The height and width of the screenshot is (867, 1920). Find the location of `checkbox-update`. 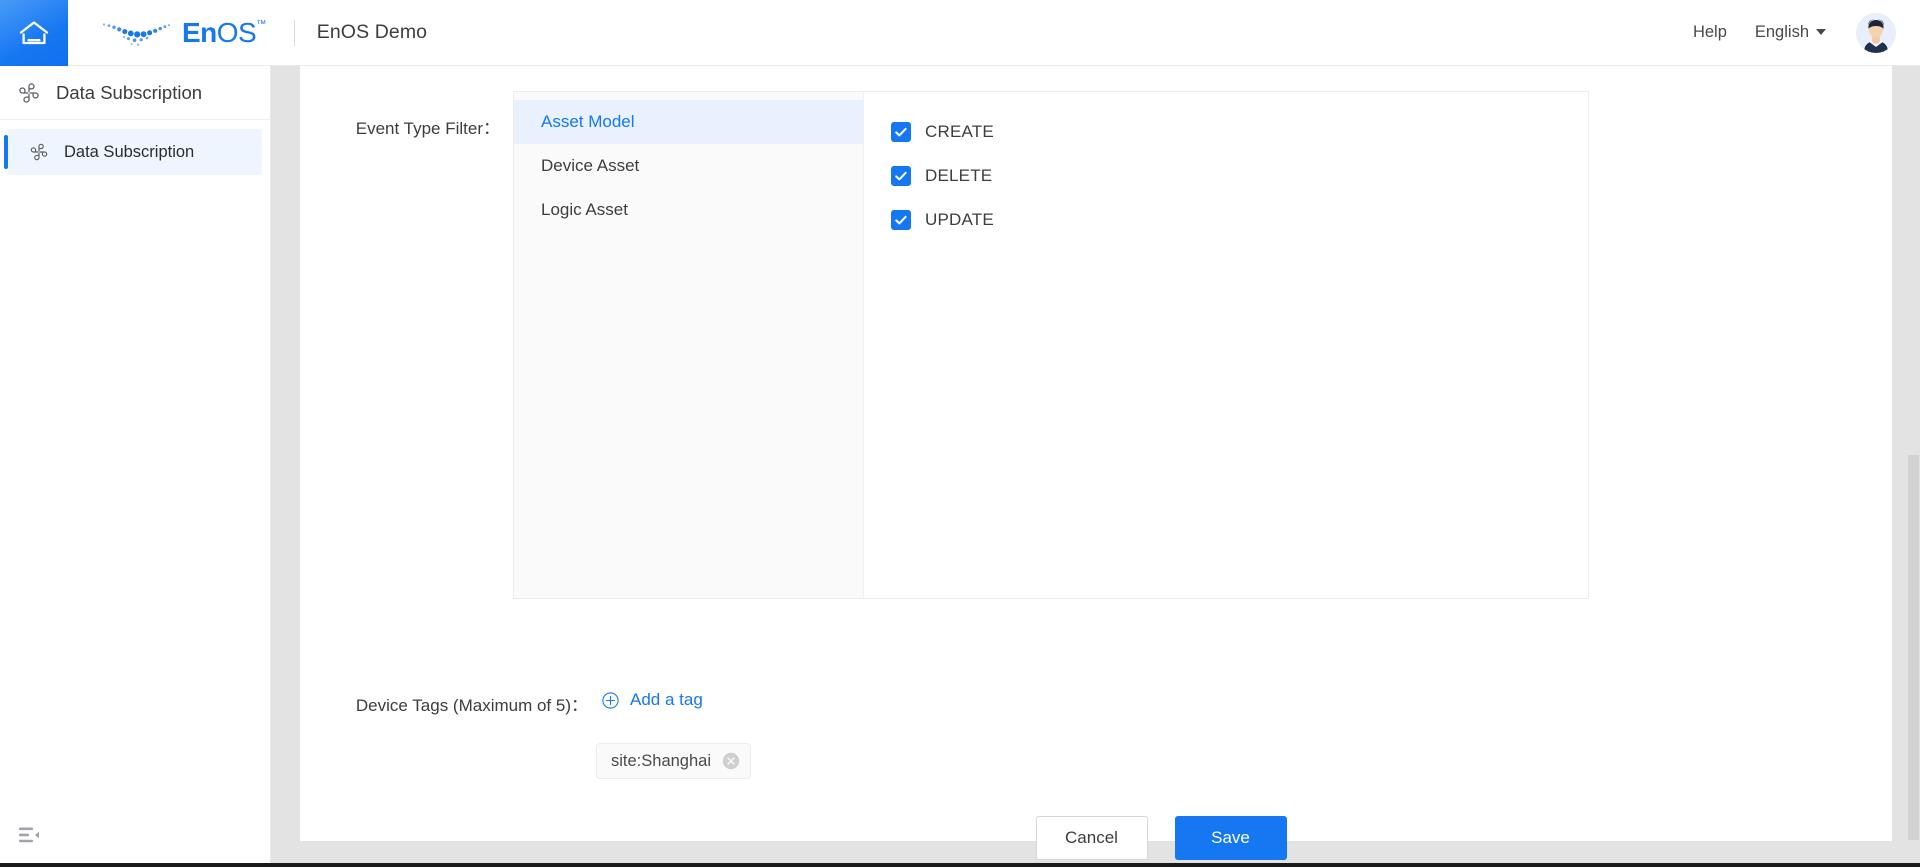

checkbox-update is located at coordinates (901, 220).